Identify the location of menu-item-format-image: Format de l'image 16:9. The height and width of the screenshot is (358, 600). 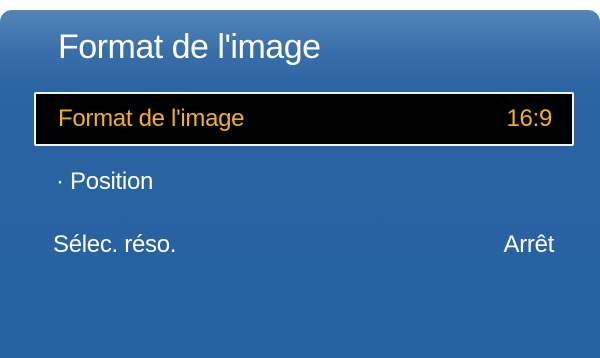
(304, 119).